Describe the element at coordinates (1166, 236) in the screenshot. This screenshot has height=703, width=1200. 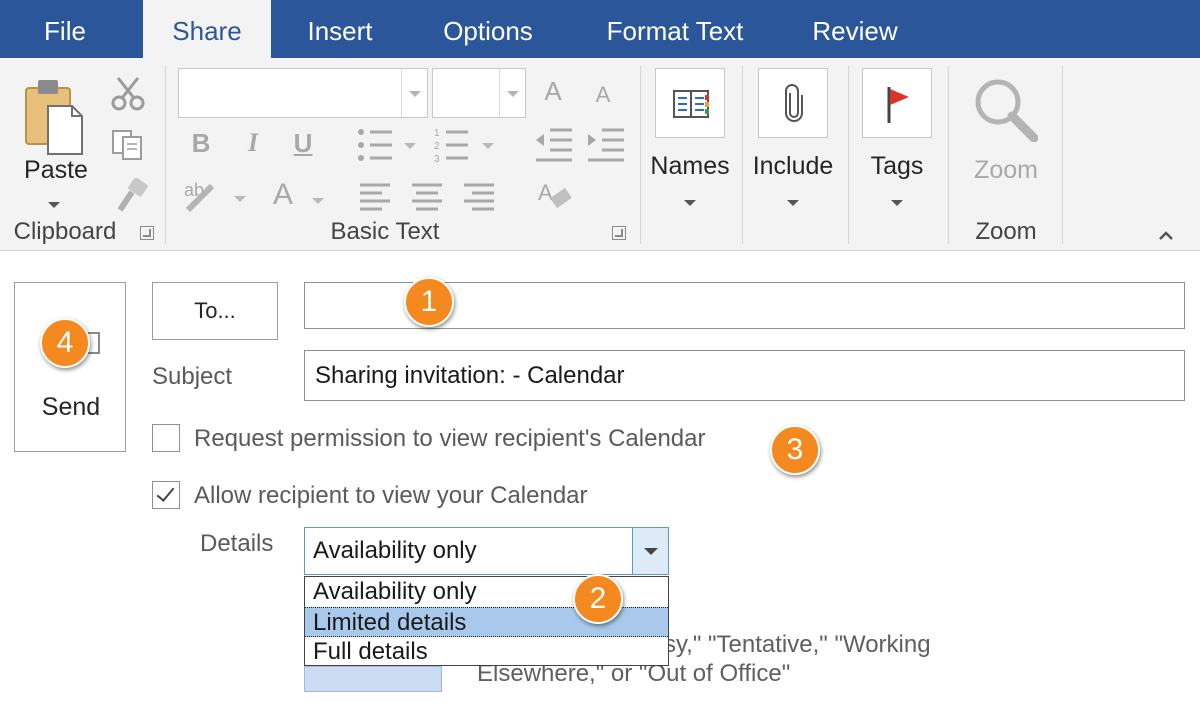
I see `collapse-ribbon-icon` at that location.